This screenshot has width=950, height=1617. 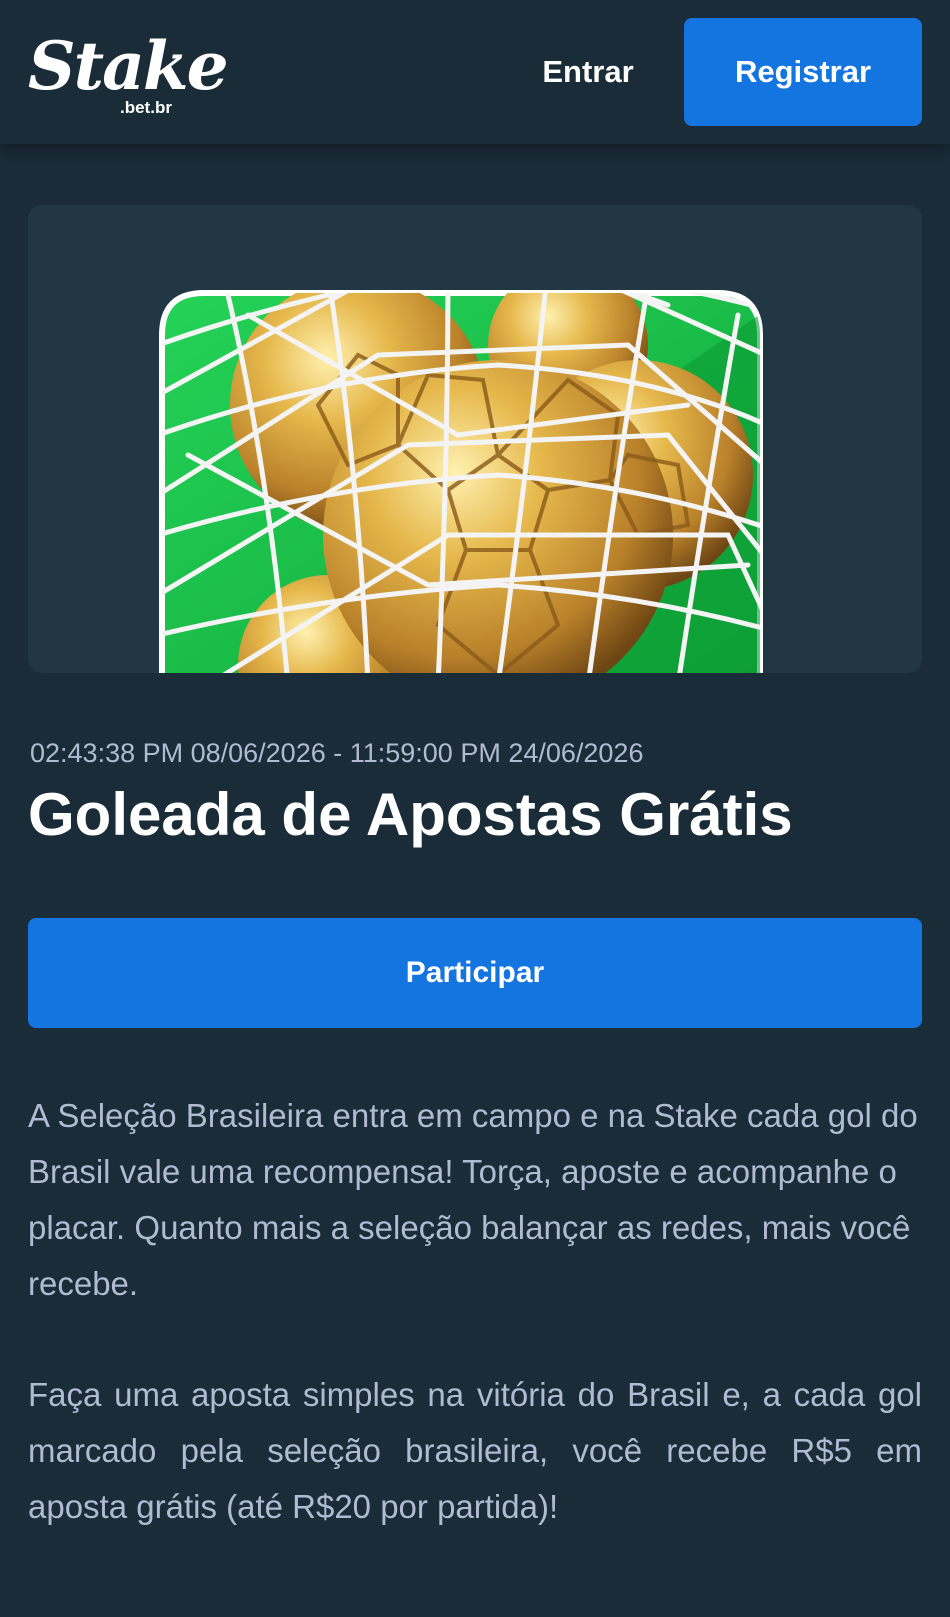 I want to click on stake-logo: Stake .bet.br, so click(x=128, y=72).